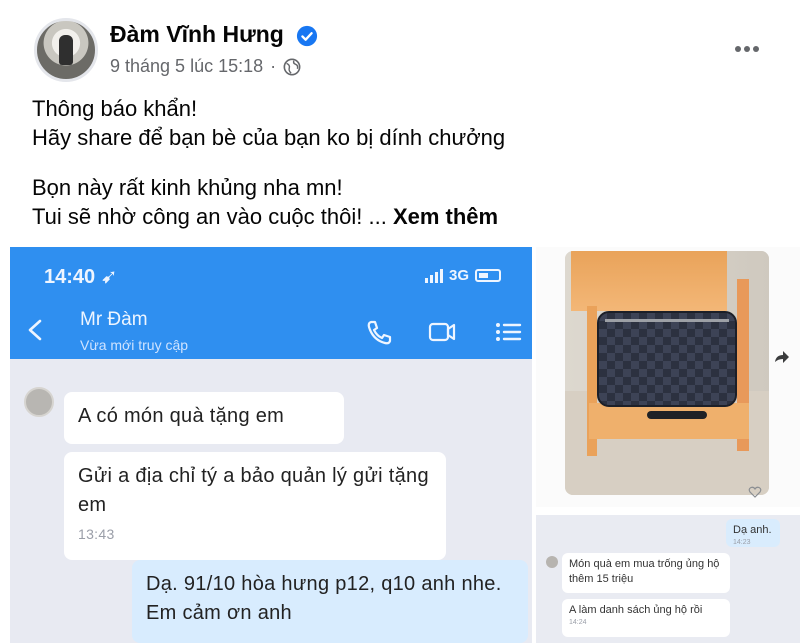  Describe the element at coordinates (752, 530) in the screenshot. I see `chat-message-text: Dạ anh.` at that location.